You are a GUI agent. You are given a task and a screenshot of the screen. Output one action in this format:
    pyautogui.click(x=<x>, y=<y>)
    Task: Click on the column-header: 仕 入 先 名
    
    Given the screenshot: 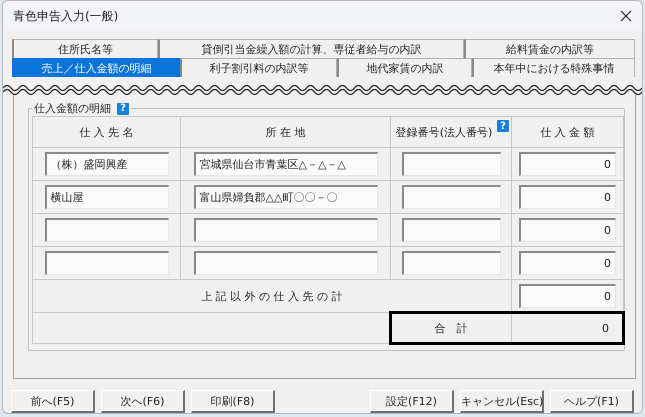 What is the action you would take?
    pyautogui.click(x=106, y=132)
    